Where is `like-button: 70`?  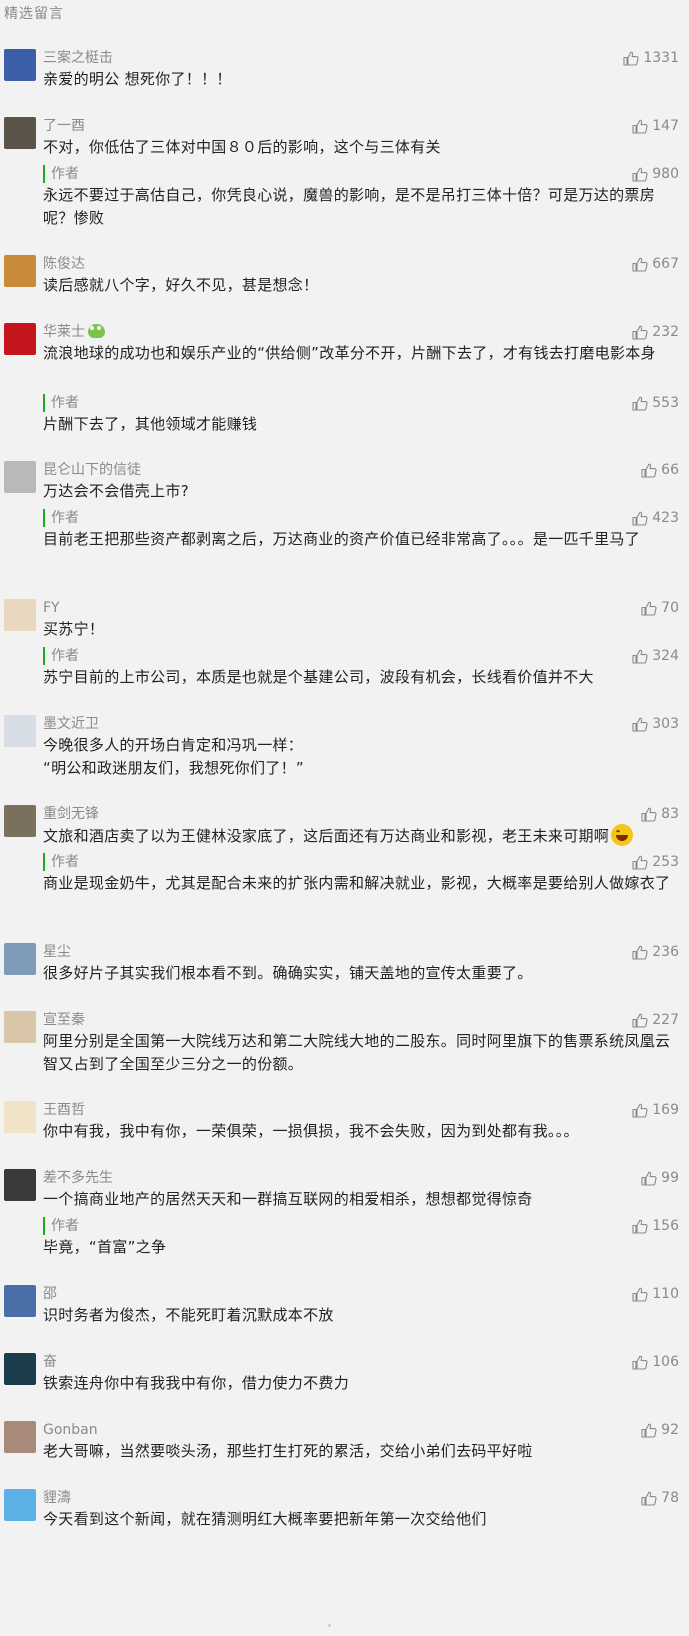
like-button: 70 is located at coordinates (660, 608).